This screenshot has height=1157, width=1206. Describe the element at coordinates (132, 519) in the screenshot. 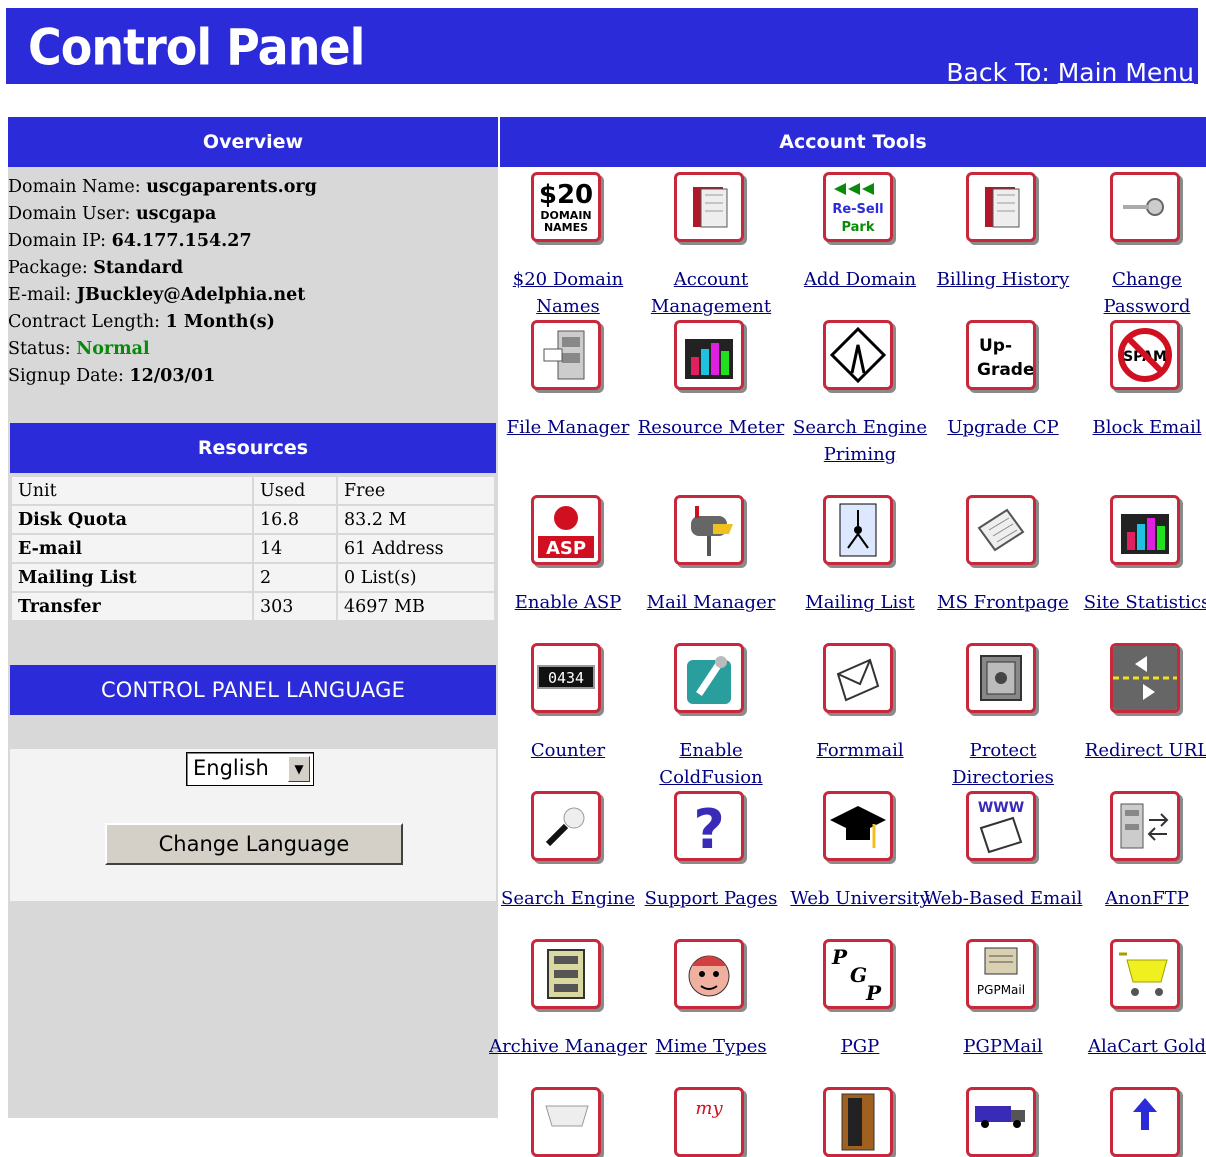

I see `unit-cell: Disk Quota` at that location.